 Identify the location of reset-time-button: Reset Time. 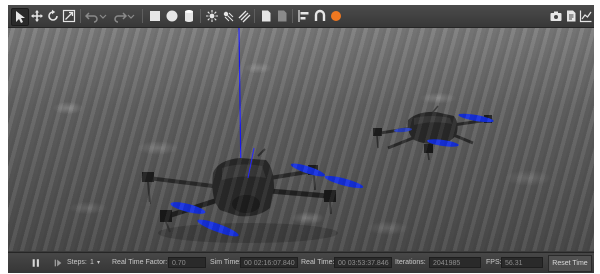
(570, 263).